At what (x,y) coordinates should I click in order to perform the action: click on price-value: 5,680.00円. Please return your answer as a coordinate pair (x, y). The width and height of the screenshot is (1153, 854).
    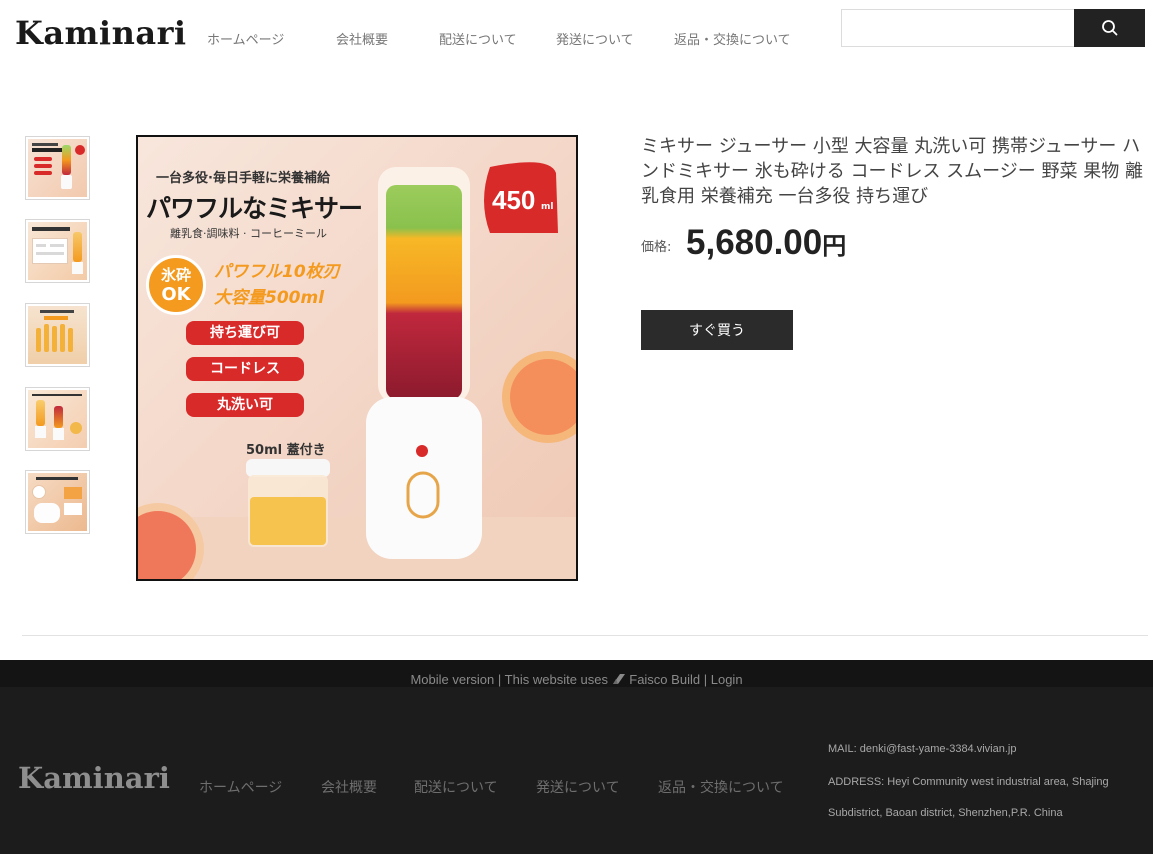
    Looking at the image, I should click on (766, 243).